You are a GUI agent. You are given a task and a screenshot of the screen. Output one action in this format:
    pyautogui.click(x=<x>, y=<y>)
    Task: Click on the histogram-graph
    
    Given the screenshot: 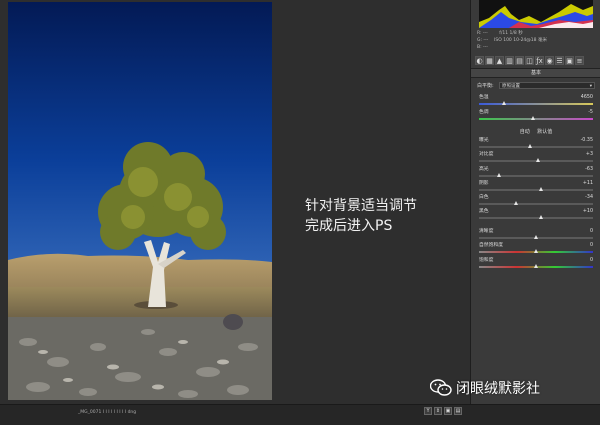 What is the action you would take?
    pyautogui.click(x=536, y=16)
    